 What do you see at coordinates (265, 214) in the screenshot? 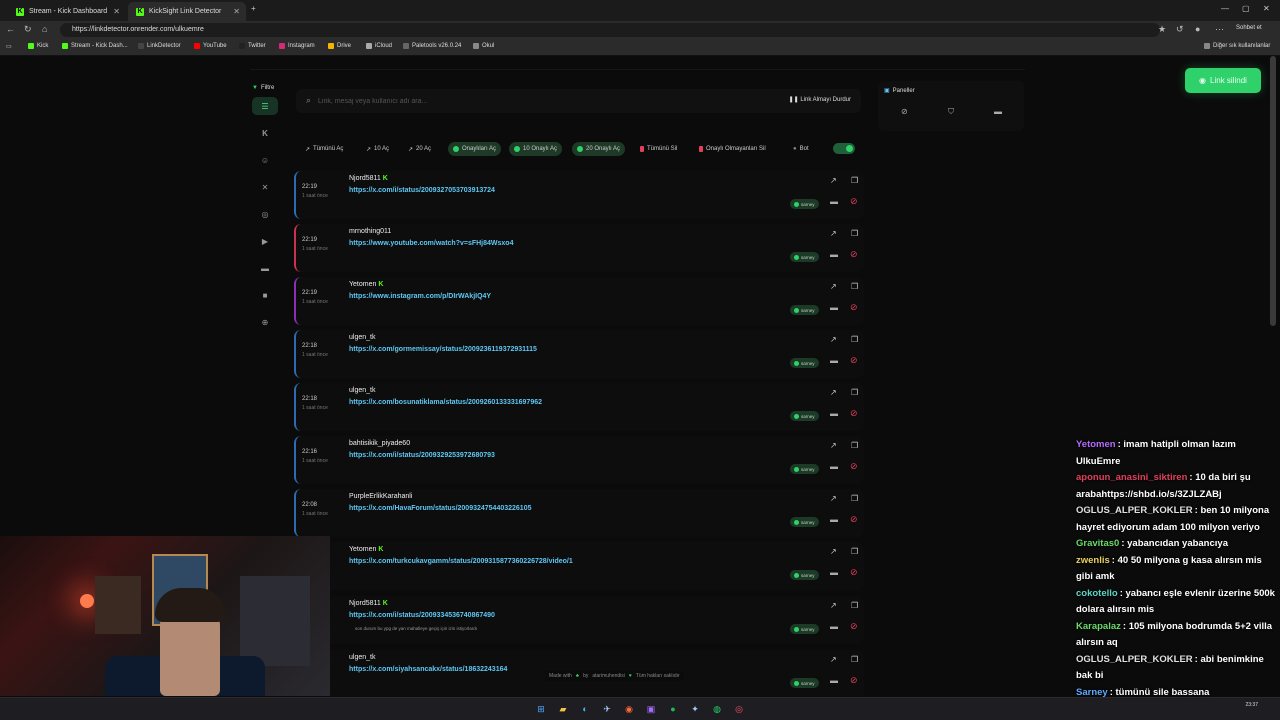
I see `filter-instagram-button: ◎` at bounding box center [265, 214].